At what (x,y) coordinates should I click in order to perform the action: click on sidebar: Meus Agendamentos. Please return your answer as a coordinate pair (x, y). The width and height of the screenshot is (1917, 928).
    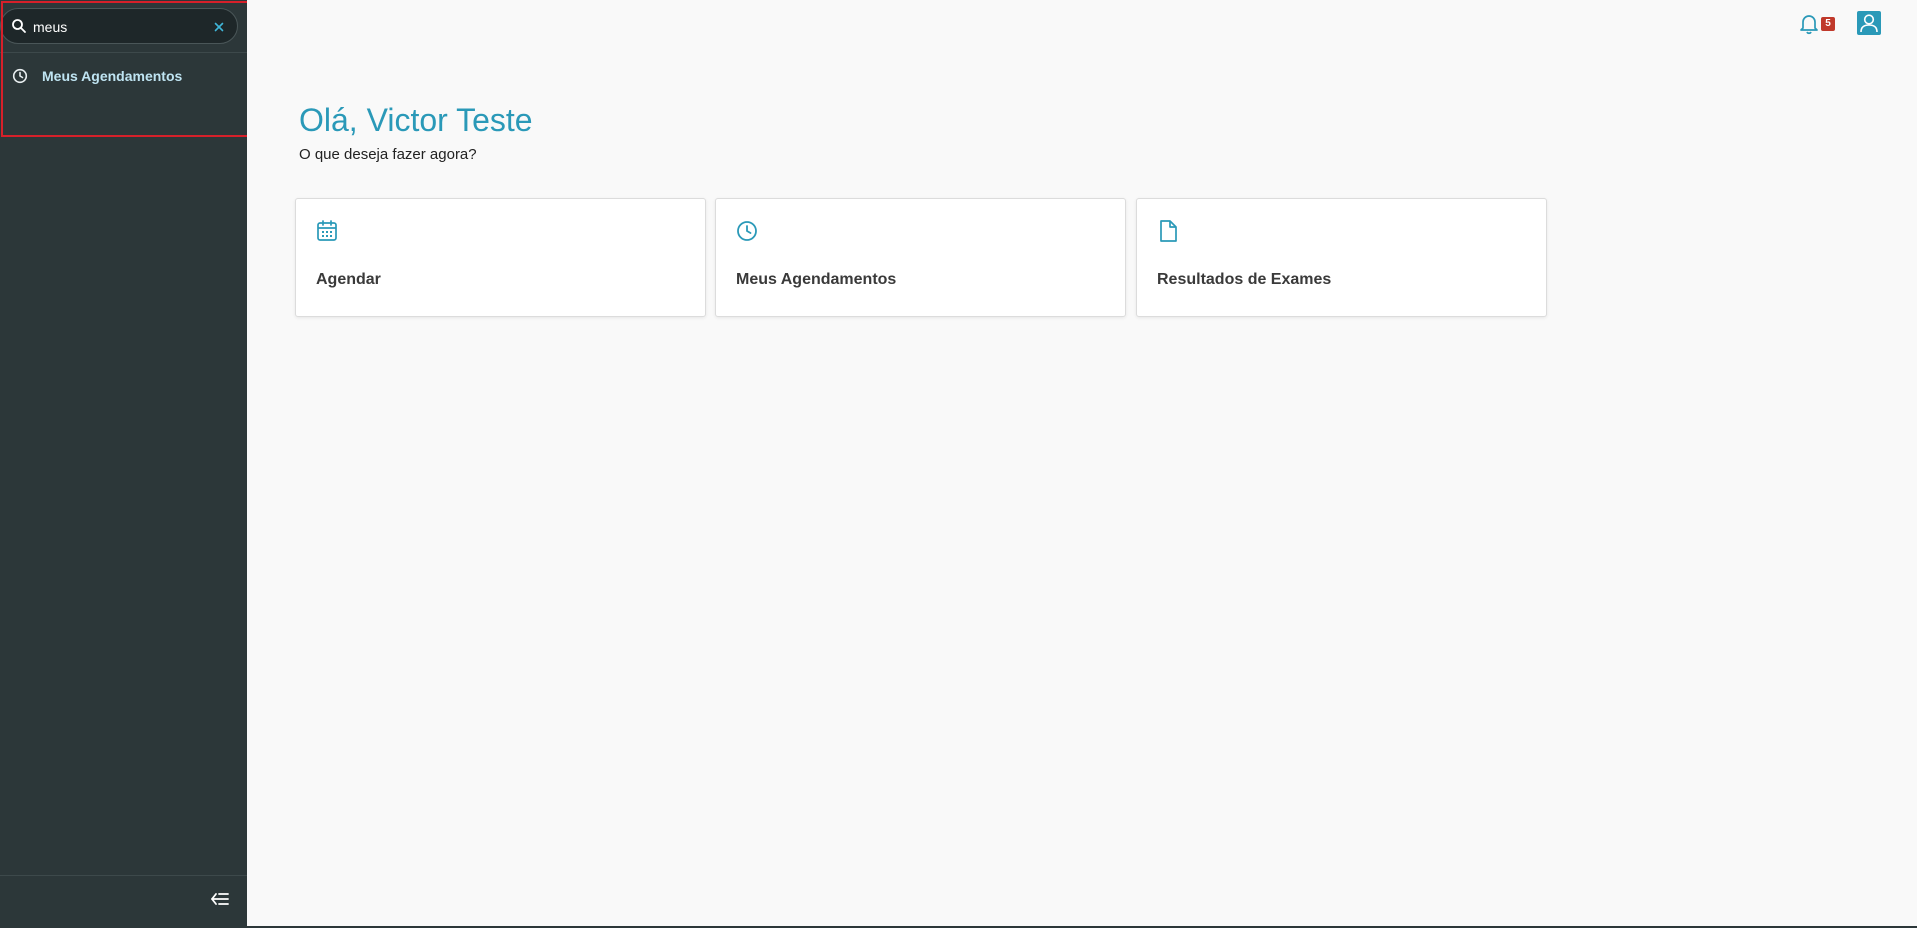
    Looking at the image, I should click on (123, 464).